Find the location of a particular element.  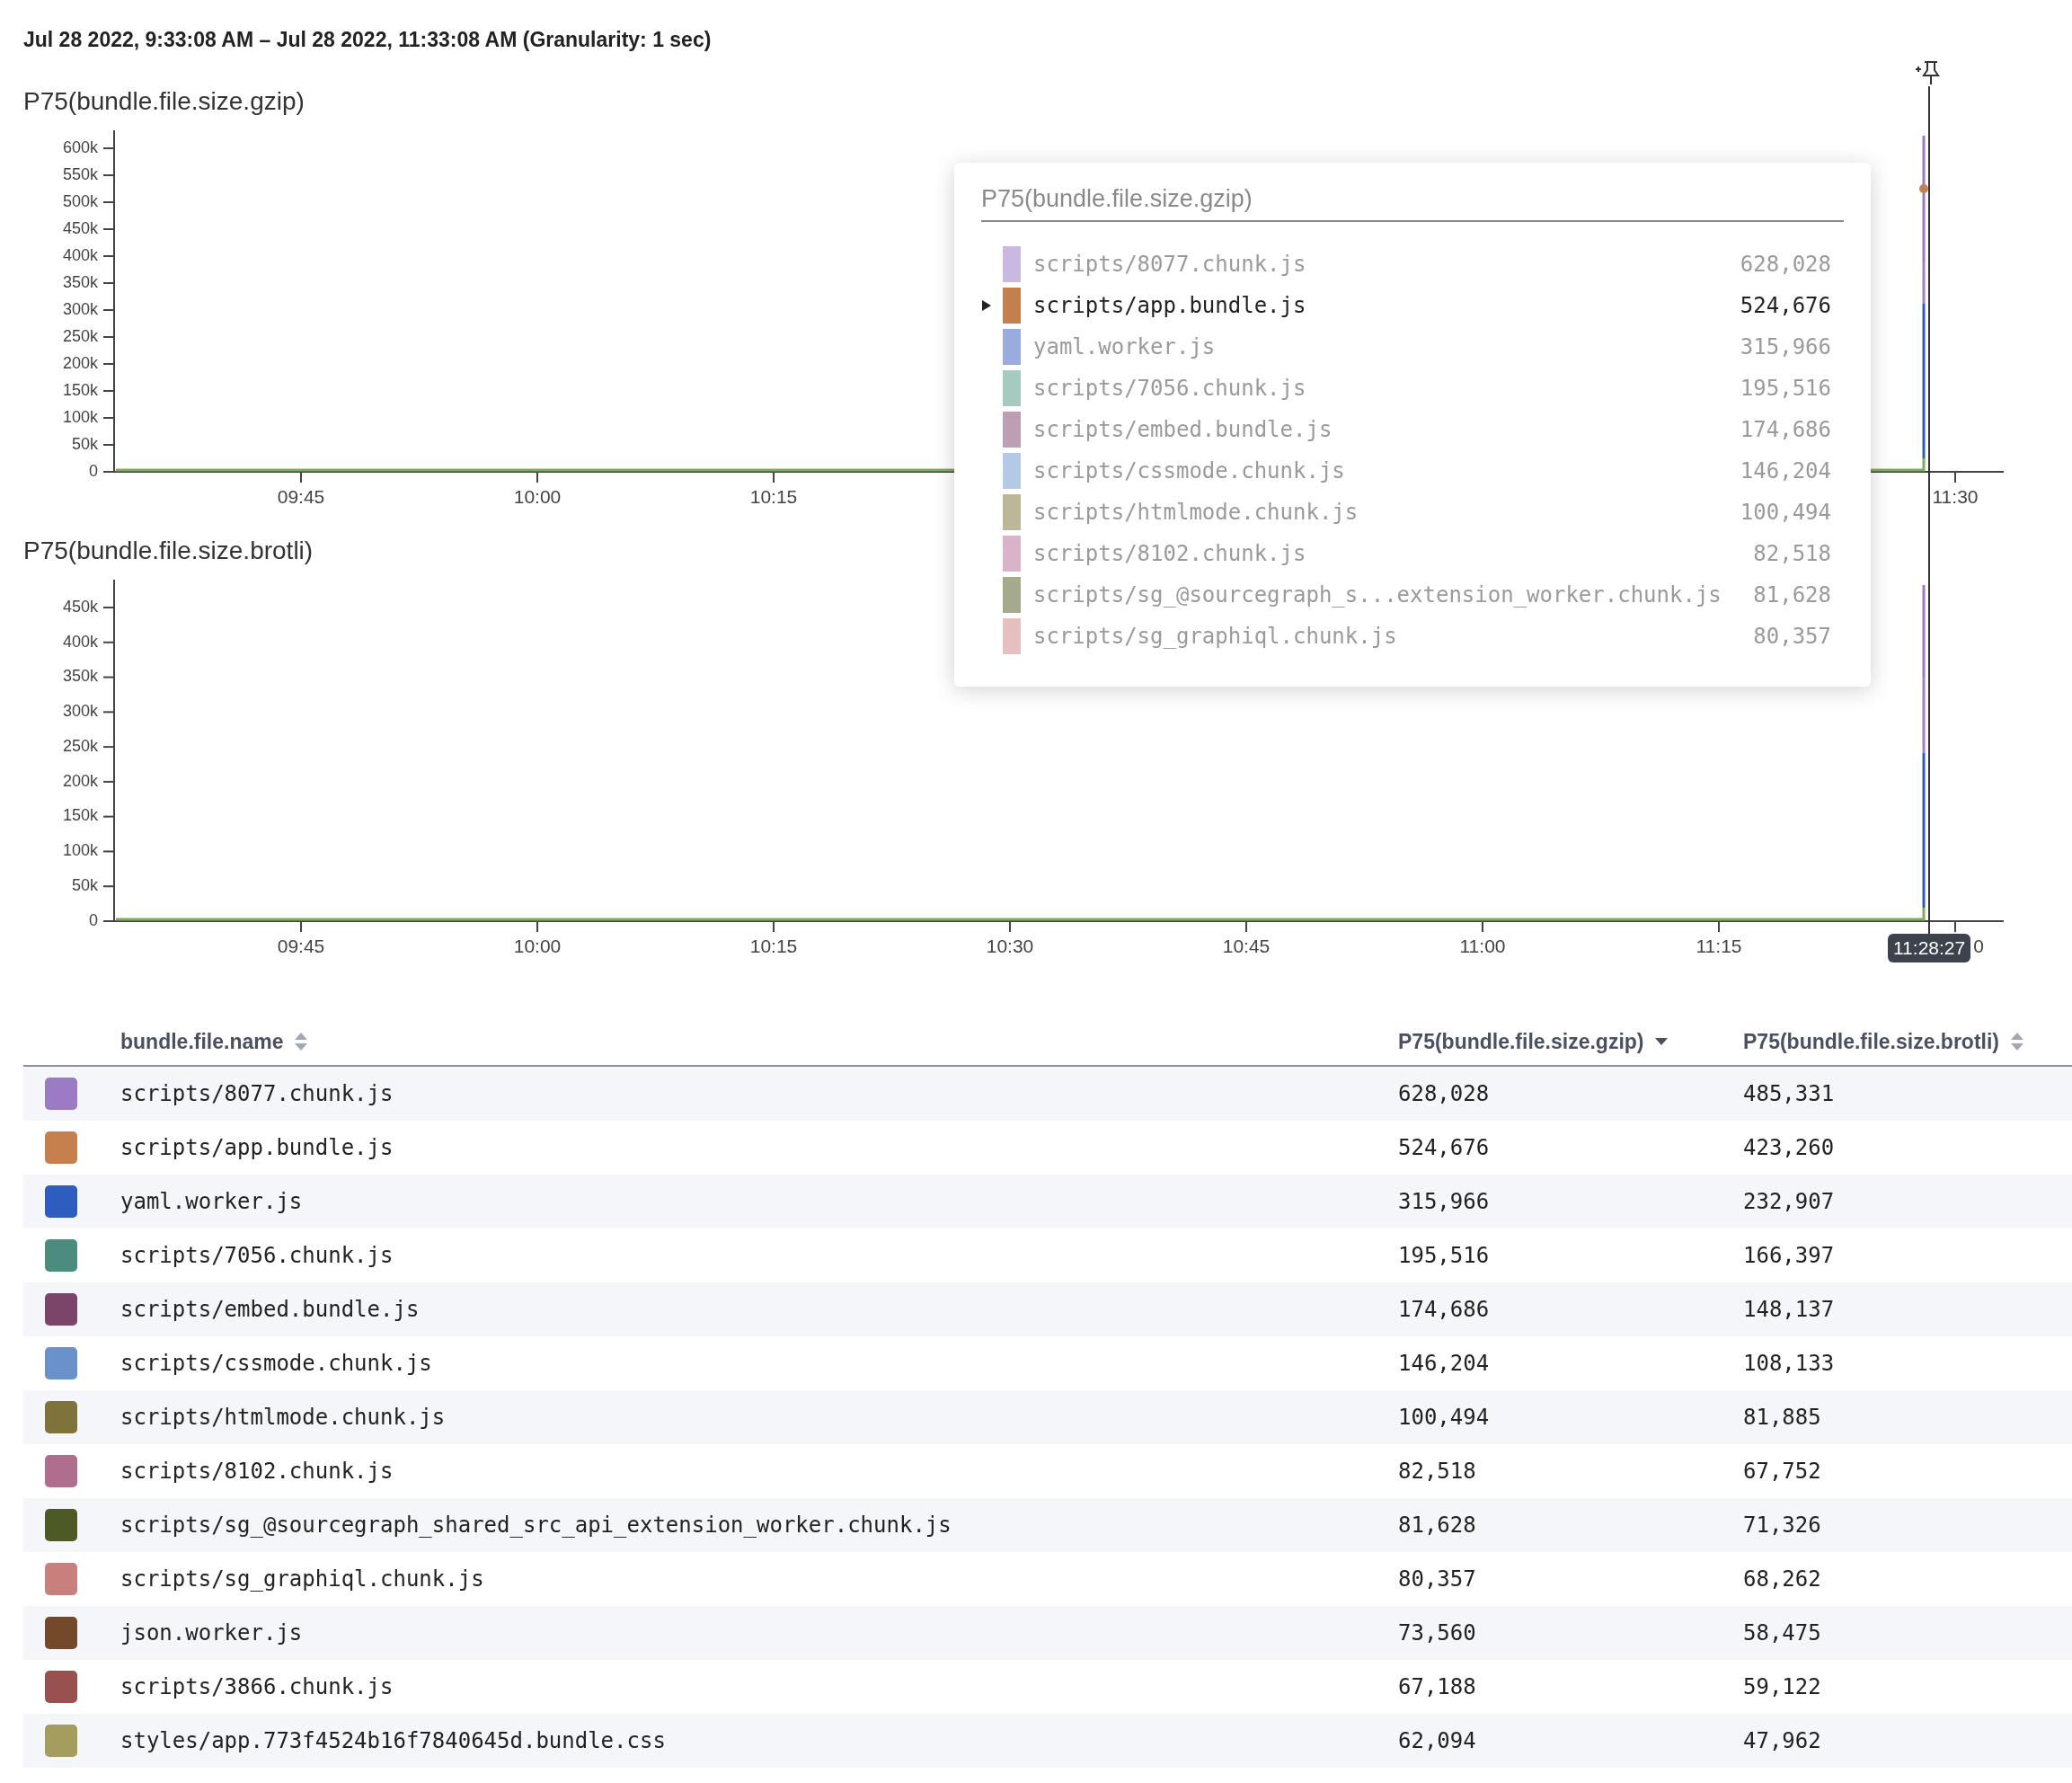

table-cell-text: 232,907 is located at coordinates (1789, 1202).